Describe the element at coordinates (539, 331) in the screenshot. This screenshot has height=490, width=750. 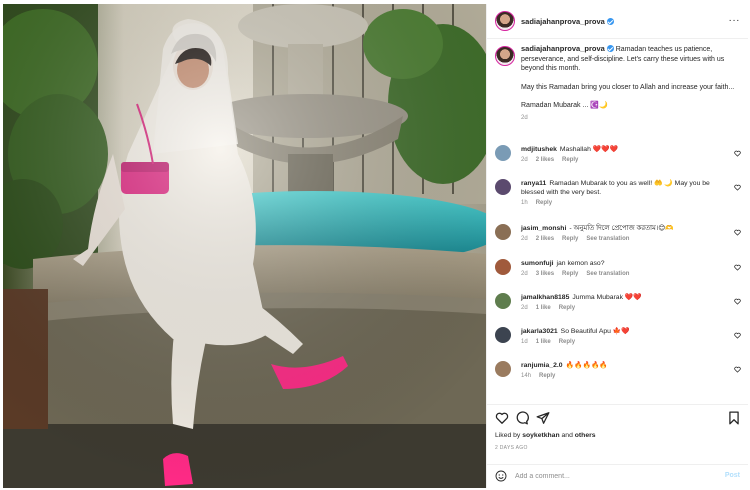
I see `commenter-username: jakarla3021` at that location.